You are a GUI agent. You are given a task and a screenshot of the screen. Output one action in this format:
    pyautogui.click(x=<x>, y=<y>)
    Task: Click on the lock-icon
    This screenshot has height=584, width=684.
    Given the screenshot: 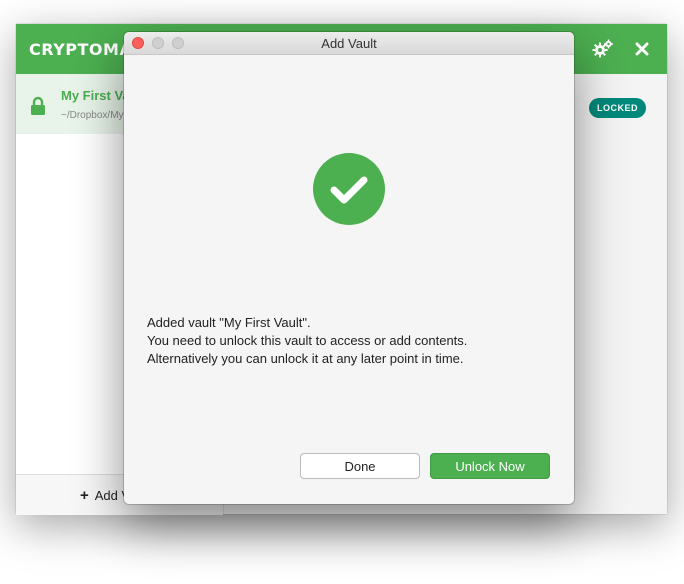 What is the action you would take?
    pyautogui.click(x=38, y=105)
    